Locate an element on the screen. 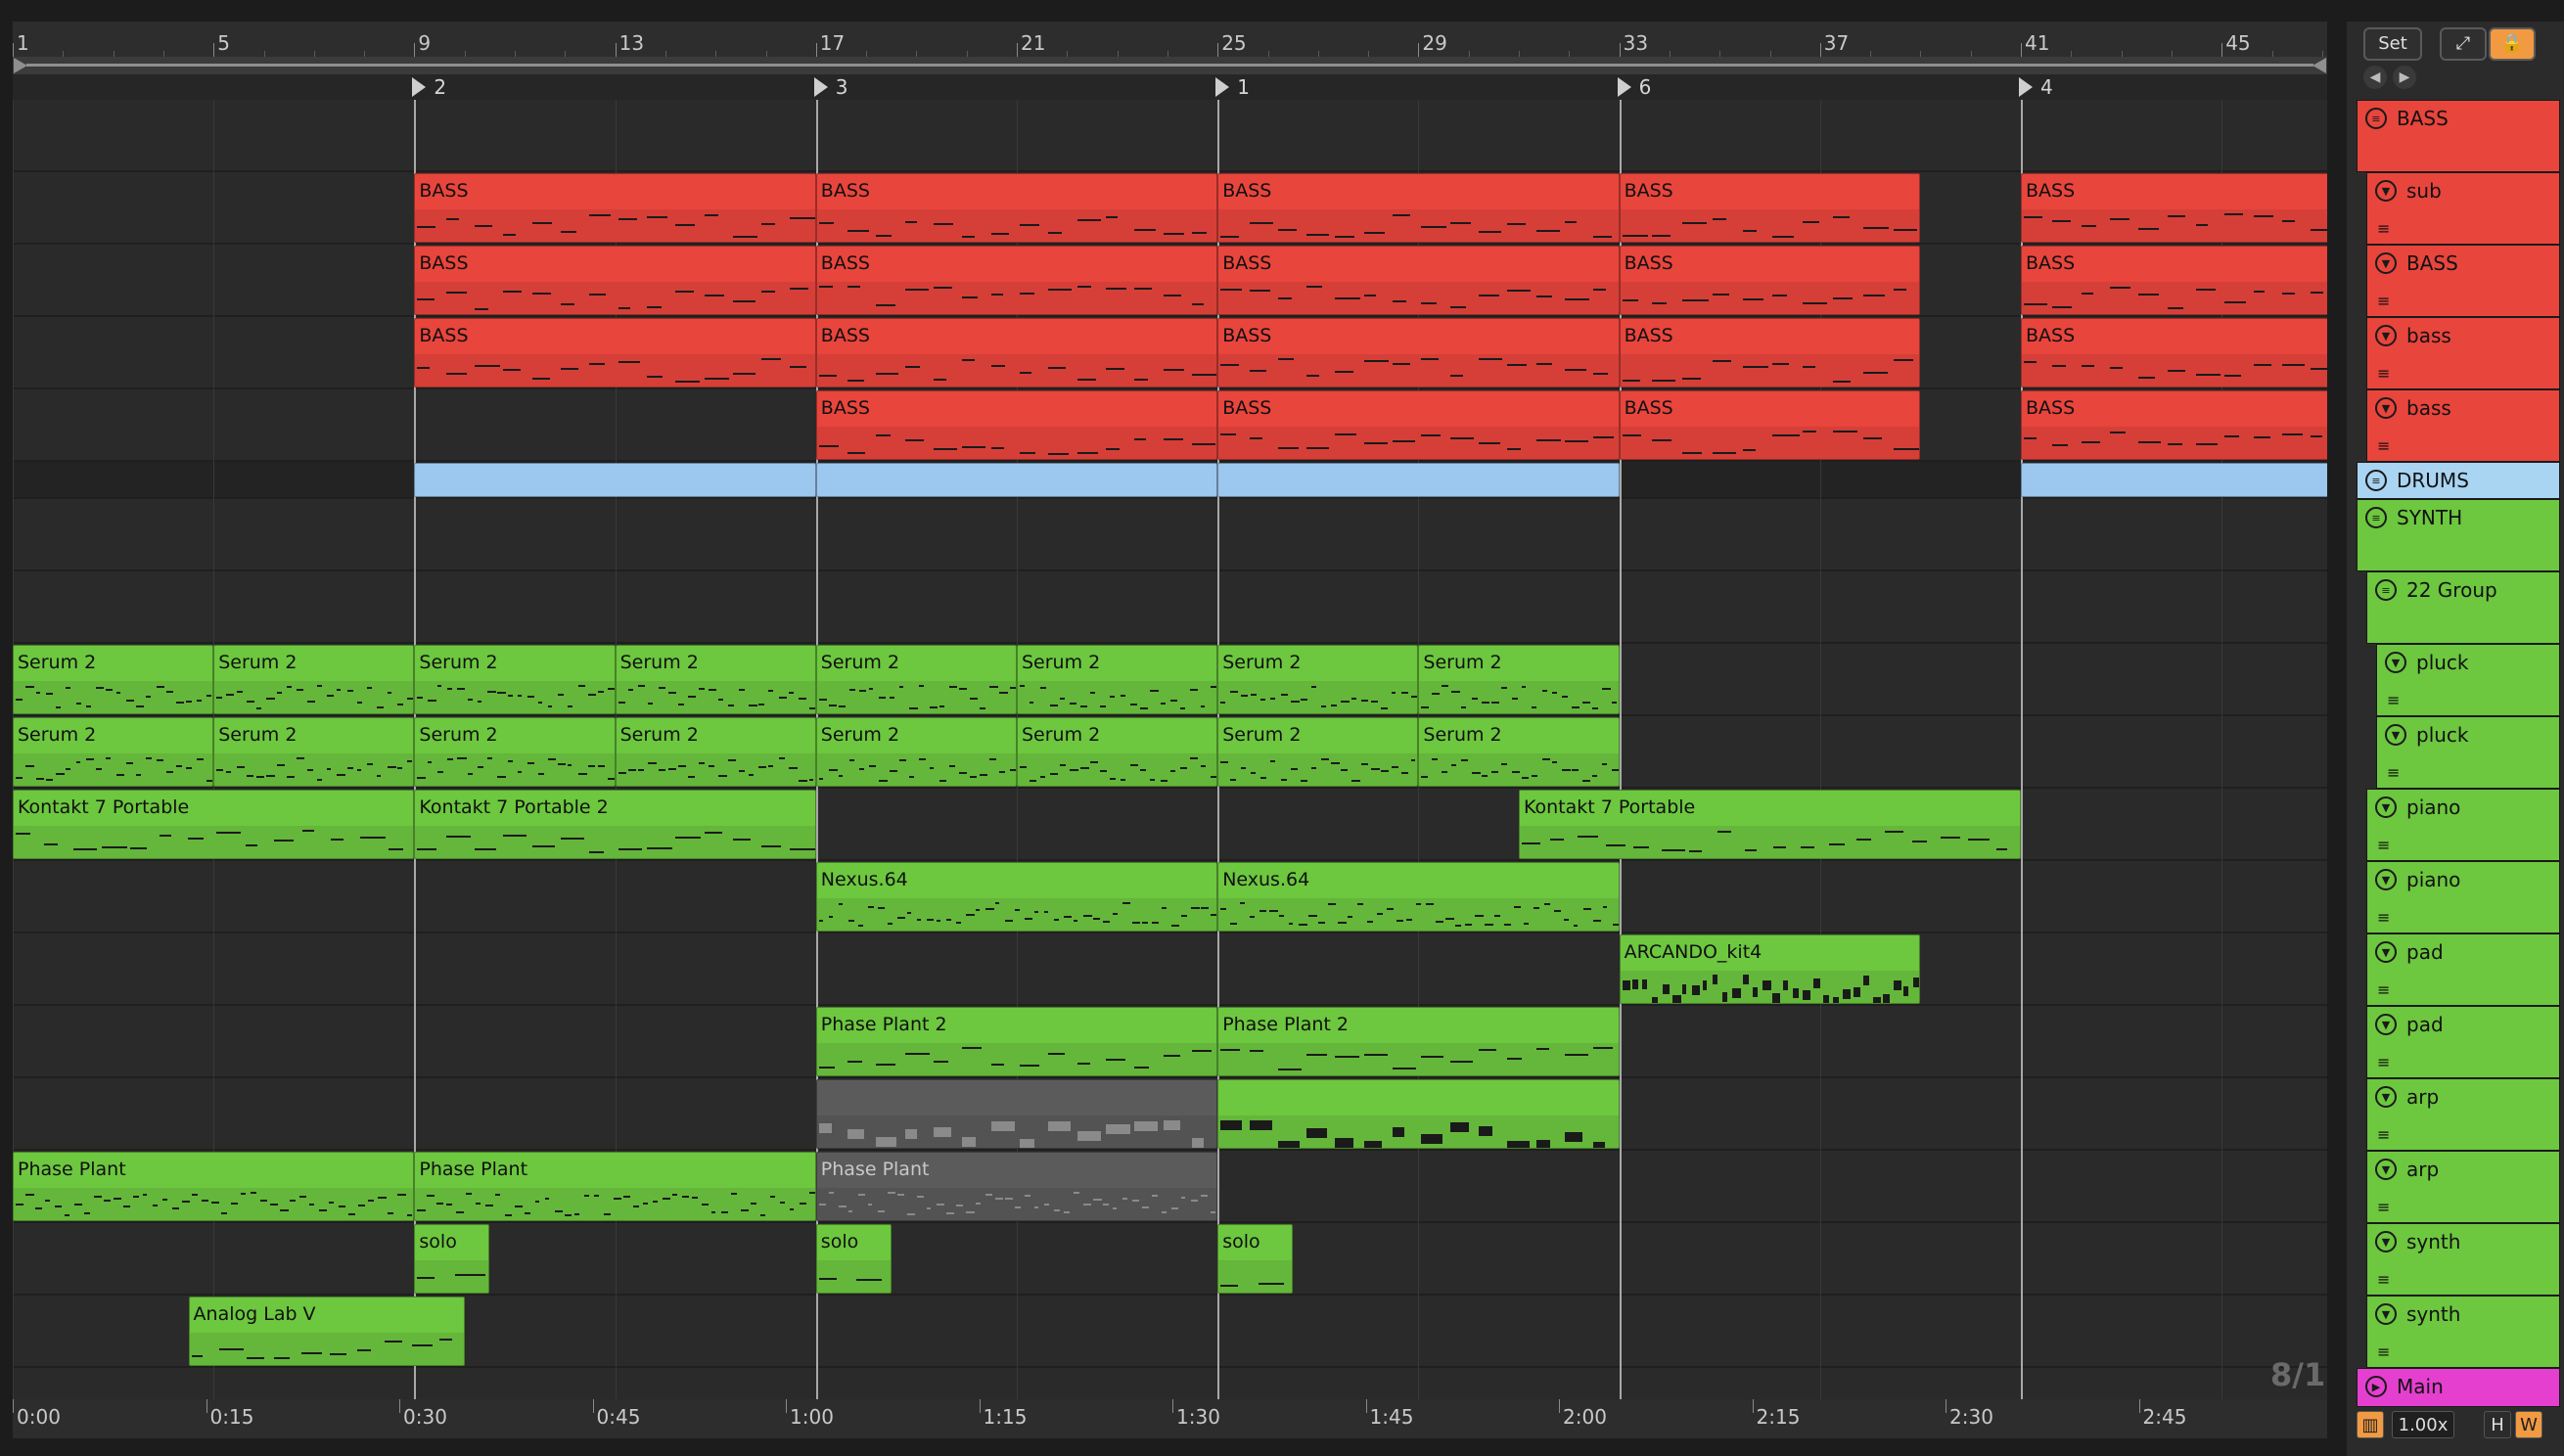 This screenshot has width=2564, height=1456. locator-strip: 2316457 is located at coordinates (1170, 87).